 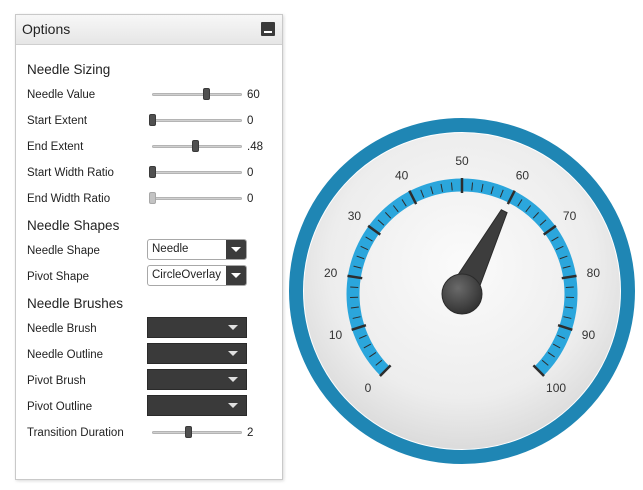 I want to click on gauge-pivot, so click(x=462, y=294).